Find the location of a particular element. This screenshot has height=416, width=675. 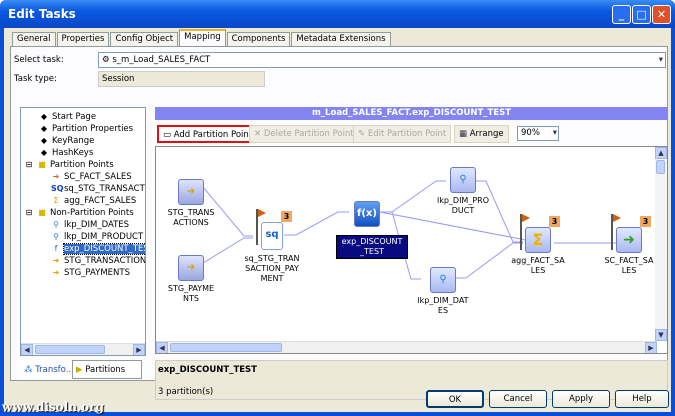

delete-partition-point-button: ✕ Delete Partition Point is located at coordinates (304, 134).